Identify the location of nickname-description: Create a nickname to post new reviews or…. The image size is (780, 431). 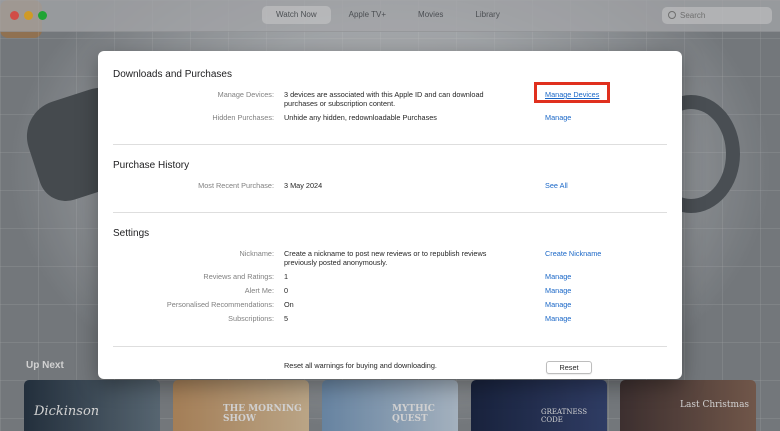
(385, 258).